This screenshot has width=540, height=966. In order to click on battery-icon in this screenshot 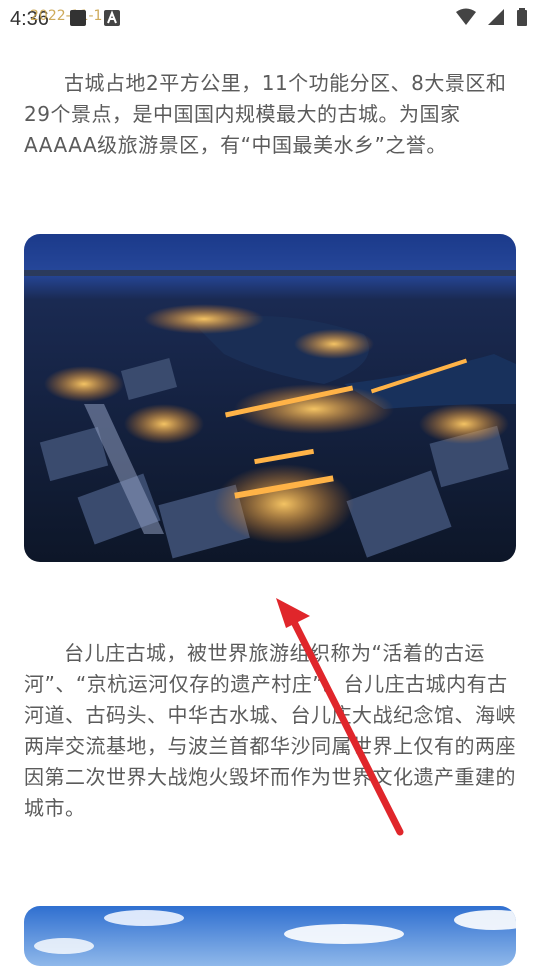, I will do `click(522, 17)`.